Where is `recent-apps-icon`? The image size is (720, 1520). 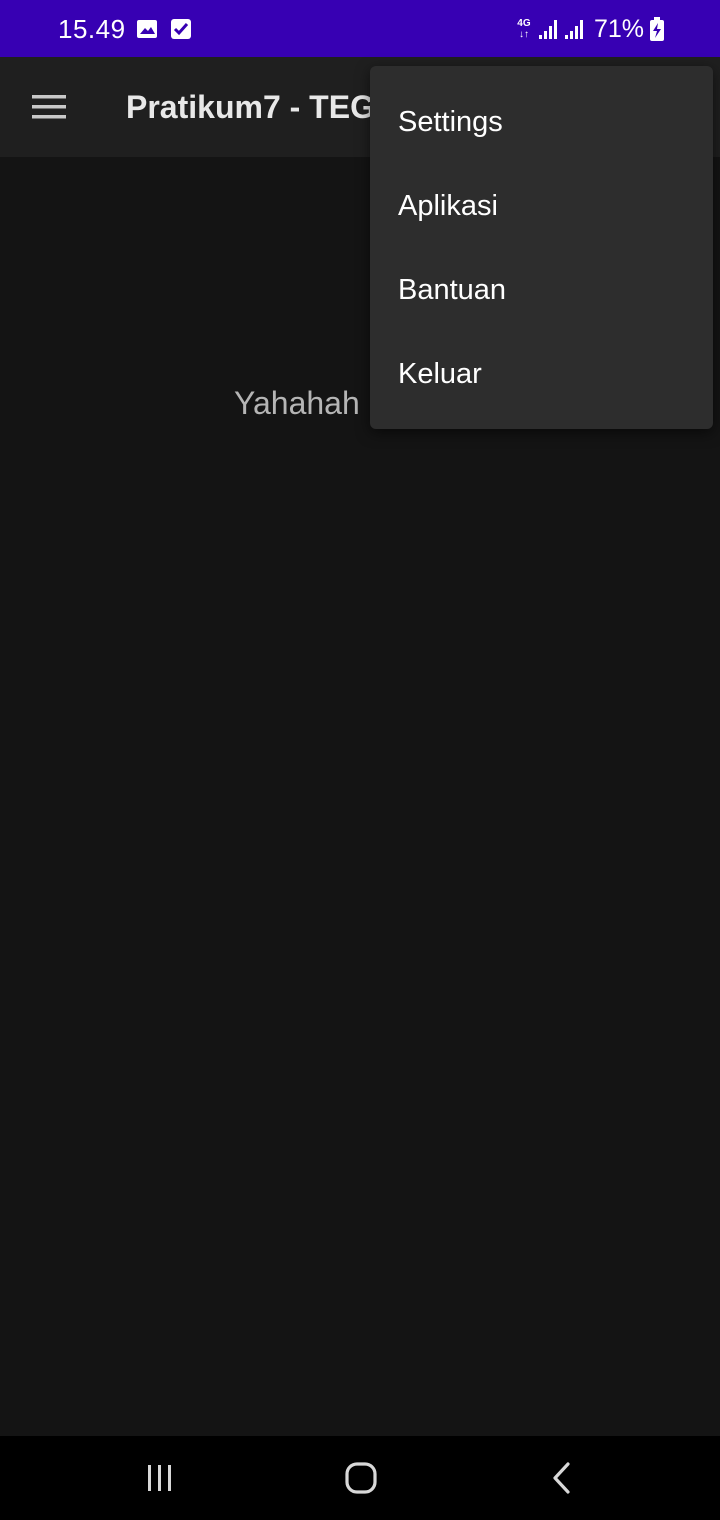
recent-apps-icon is located at coordinates (159, 1478).